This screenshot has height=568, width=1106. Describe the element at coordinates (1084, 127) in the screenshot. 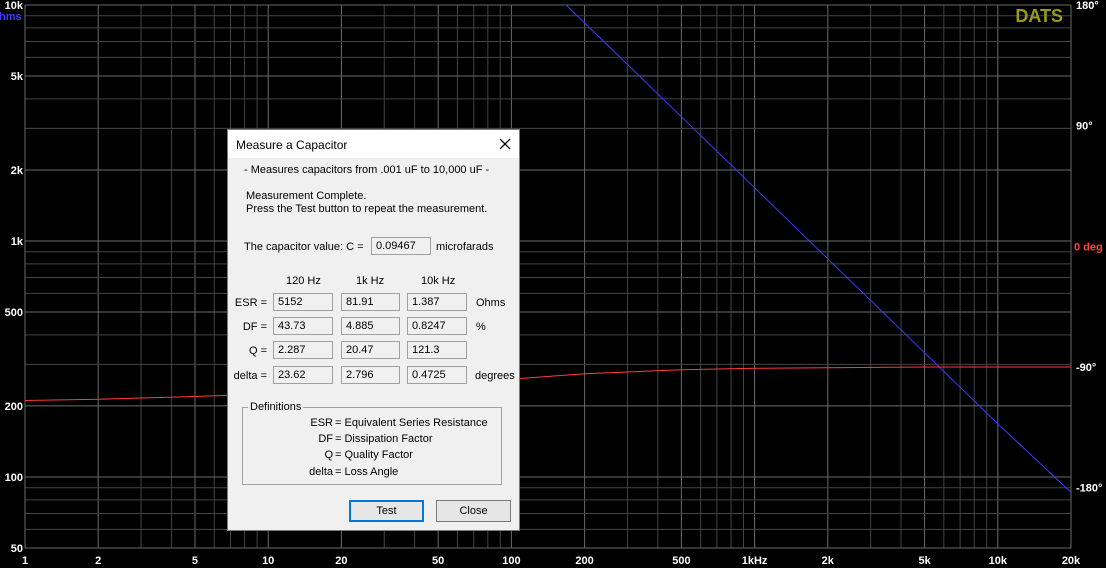

I see `y2-tick-label: 90°` at that location.